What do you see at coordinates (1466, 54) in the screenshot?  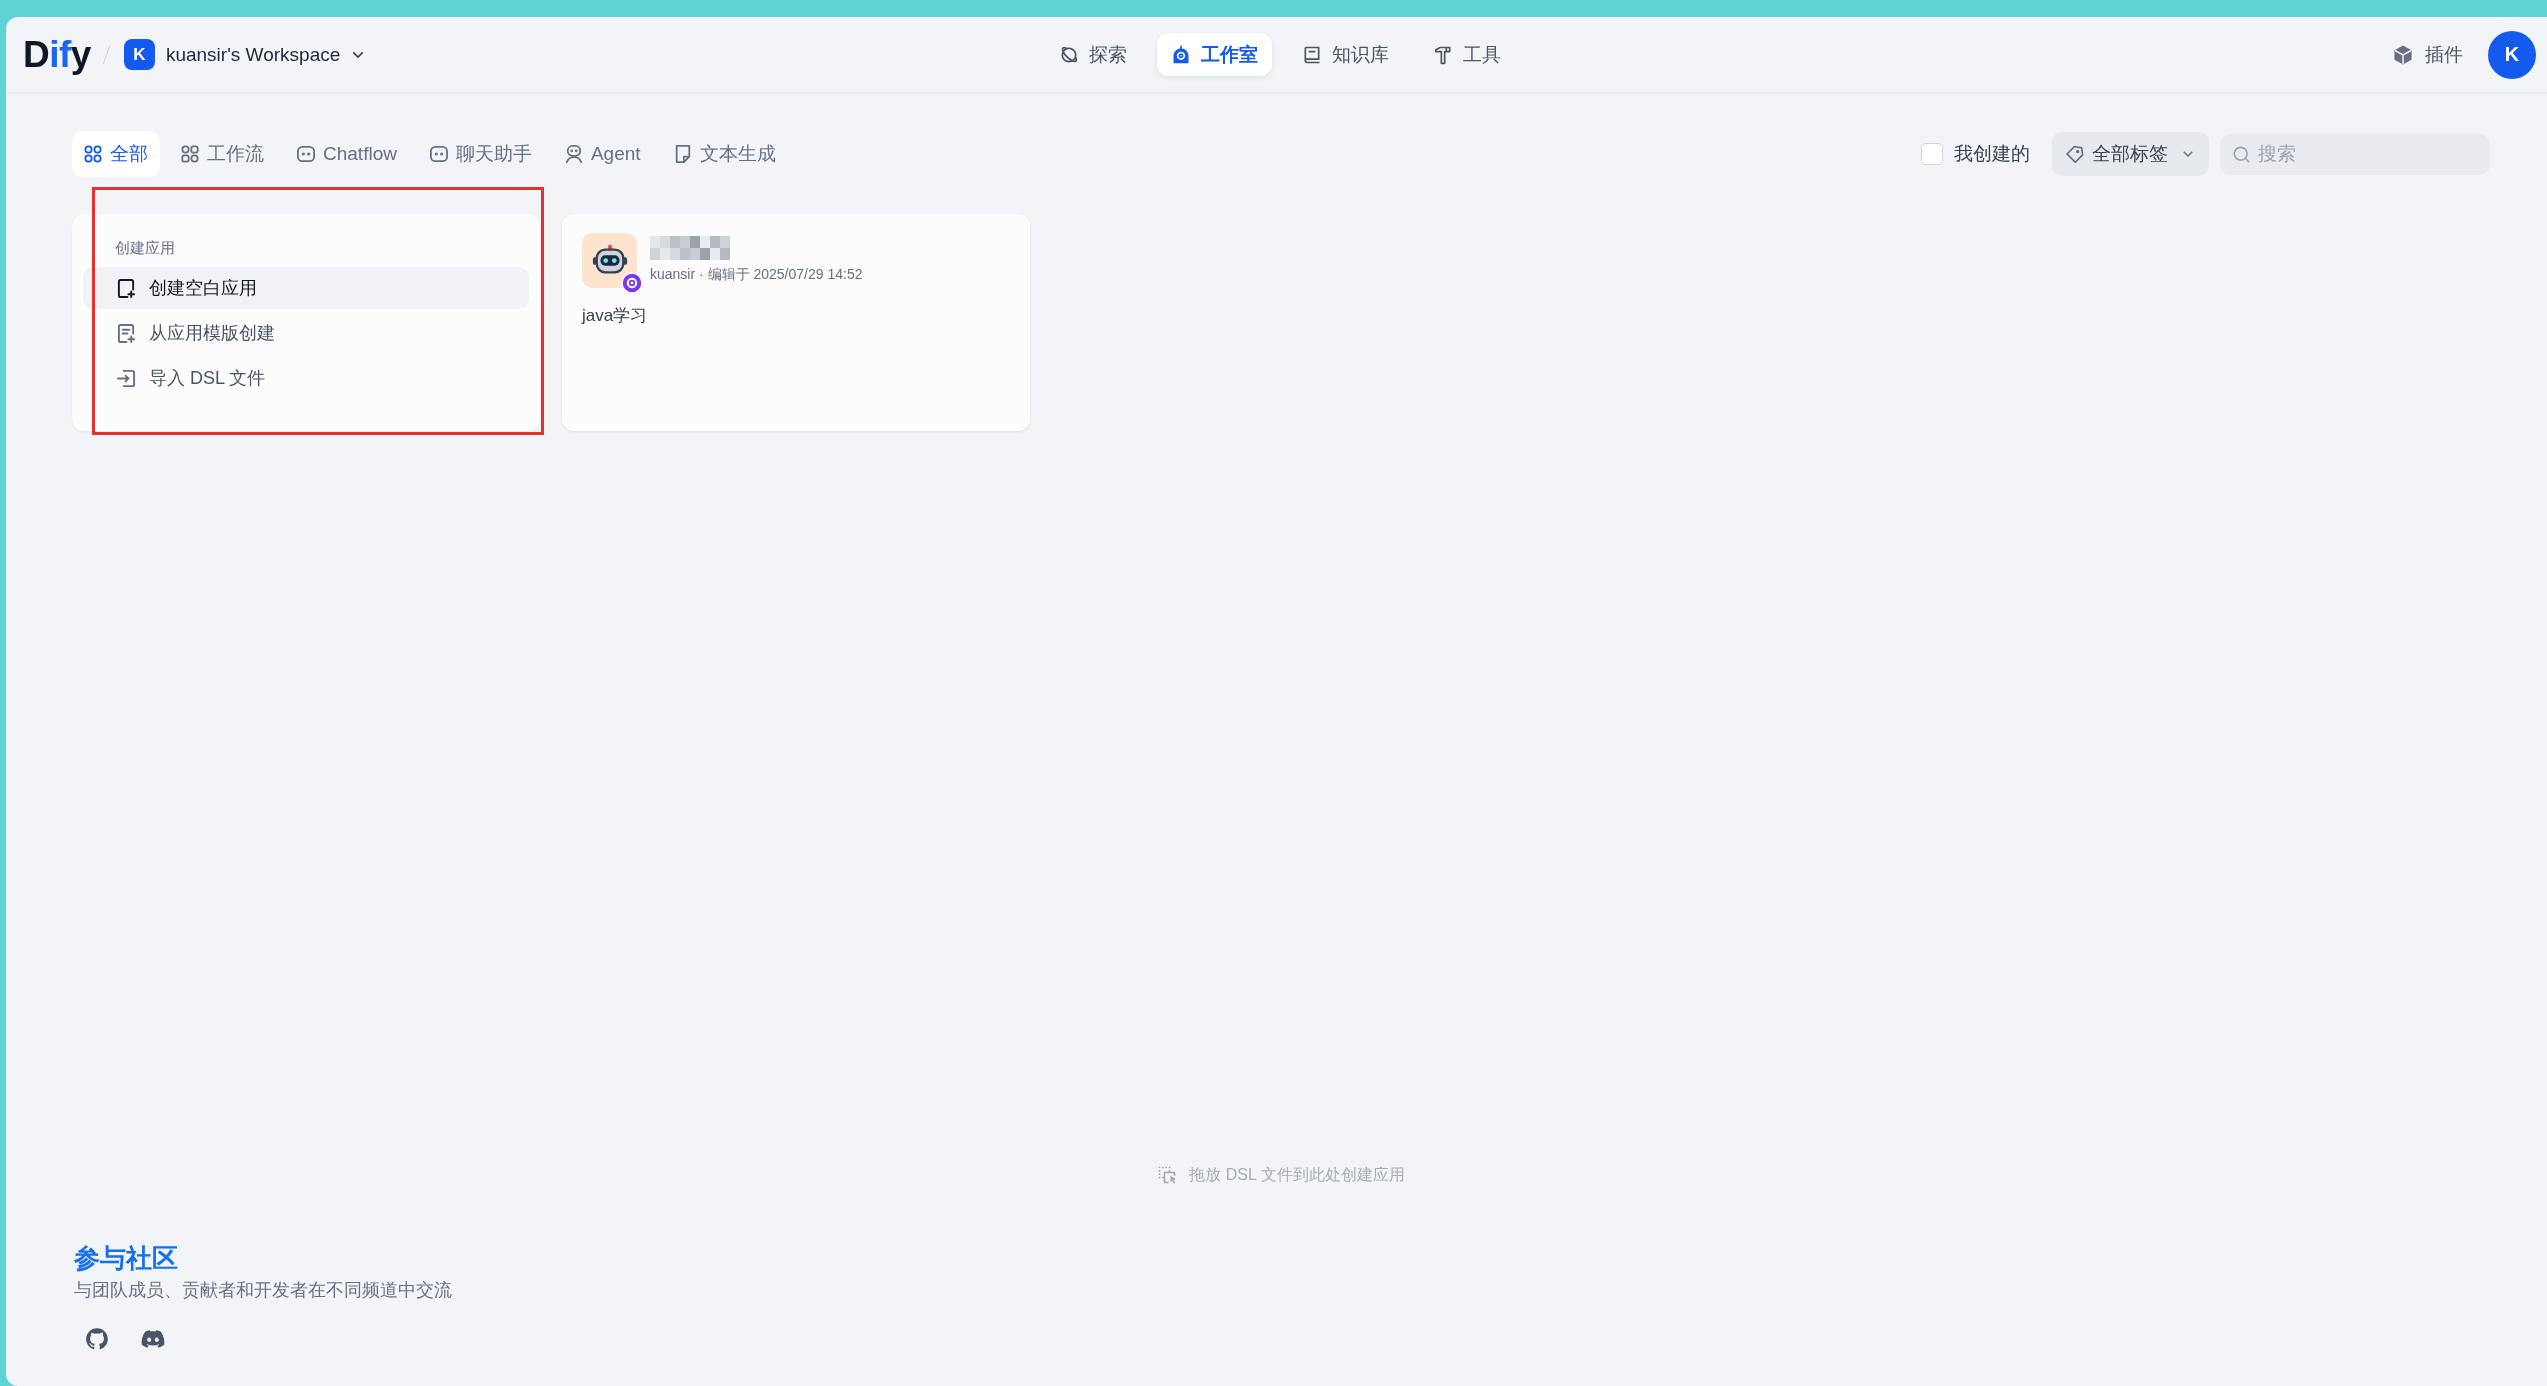 I see `nav-tab: 工具` at bounding box center [1466, 54].